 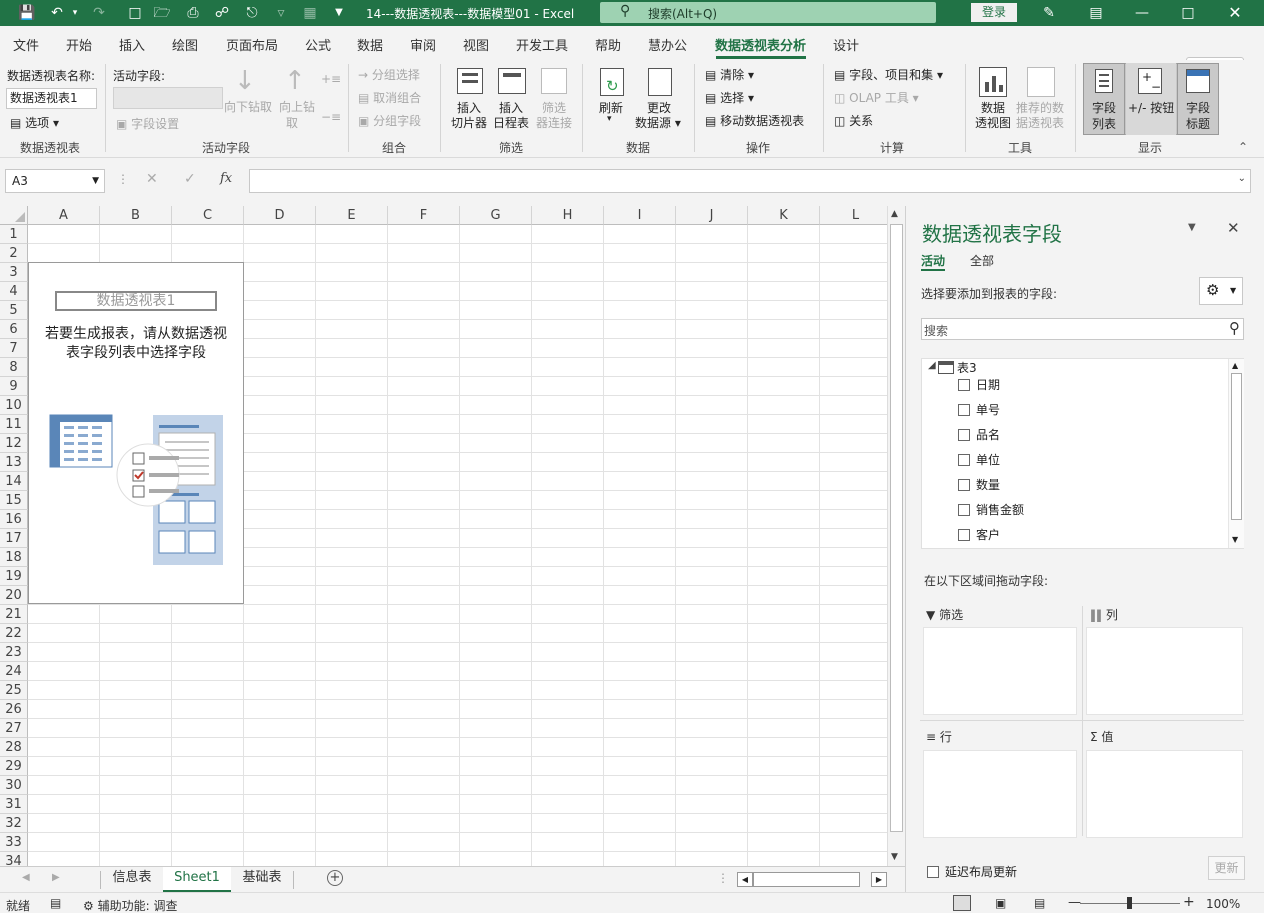 I want to click on open-folder-icon: 🗁, so click(x=162, y=13).